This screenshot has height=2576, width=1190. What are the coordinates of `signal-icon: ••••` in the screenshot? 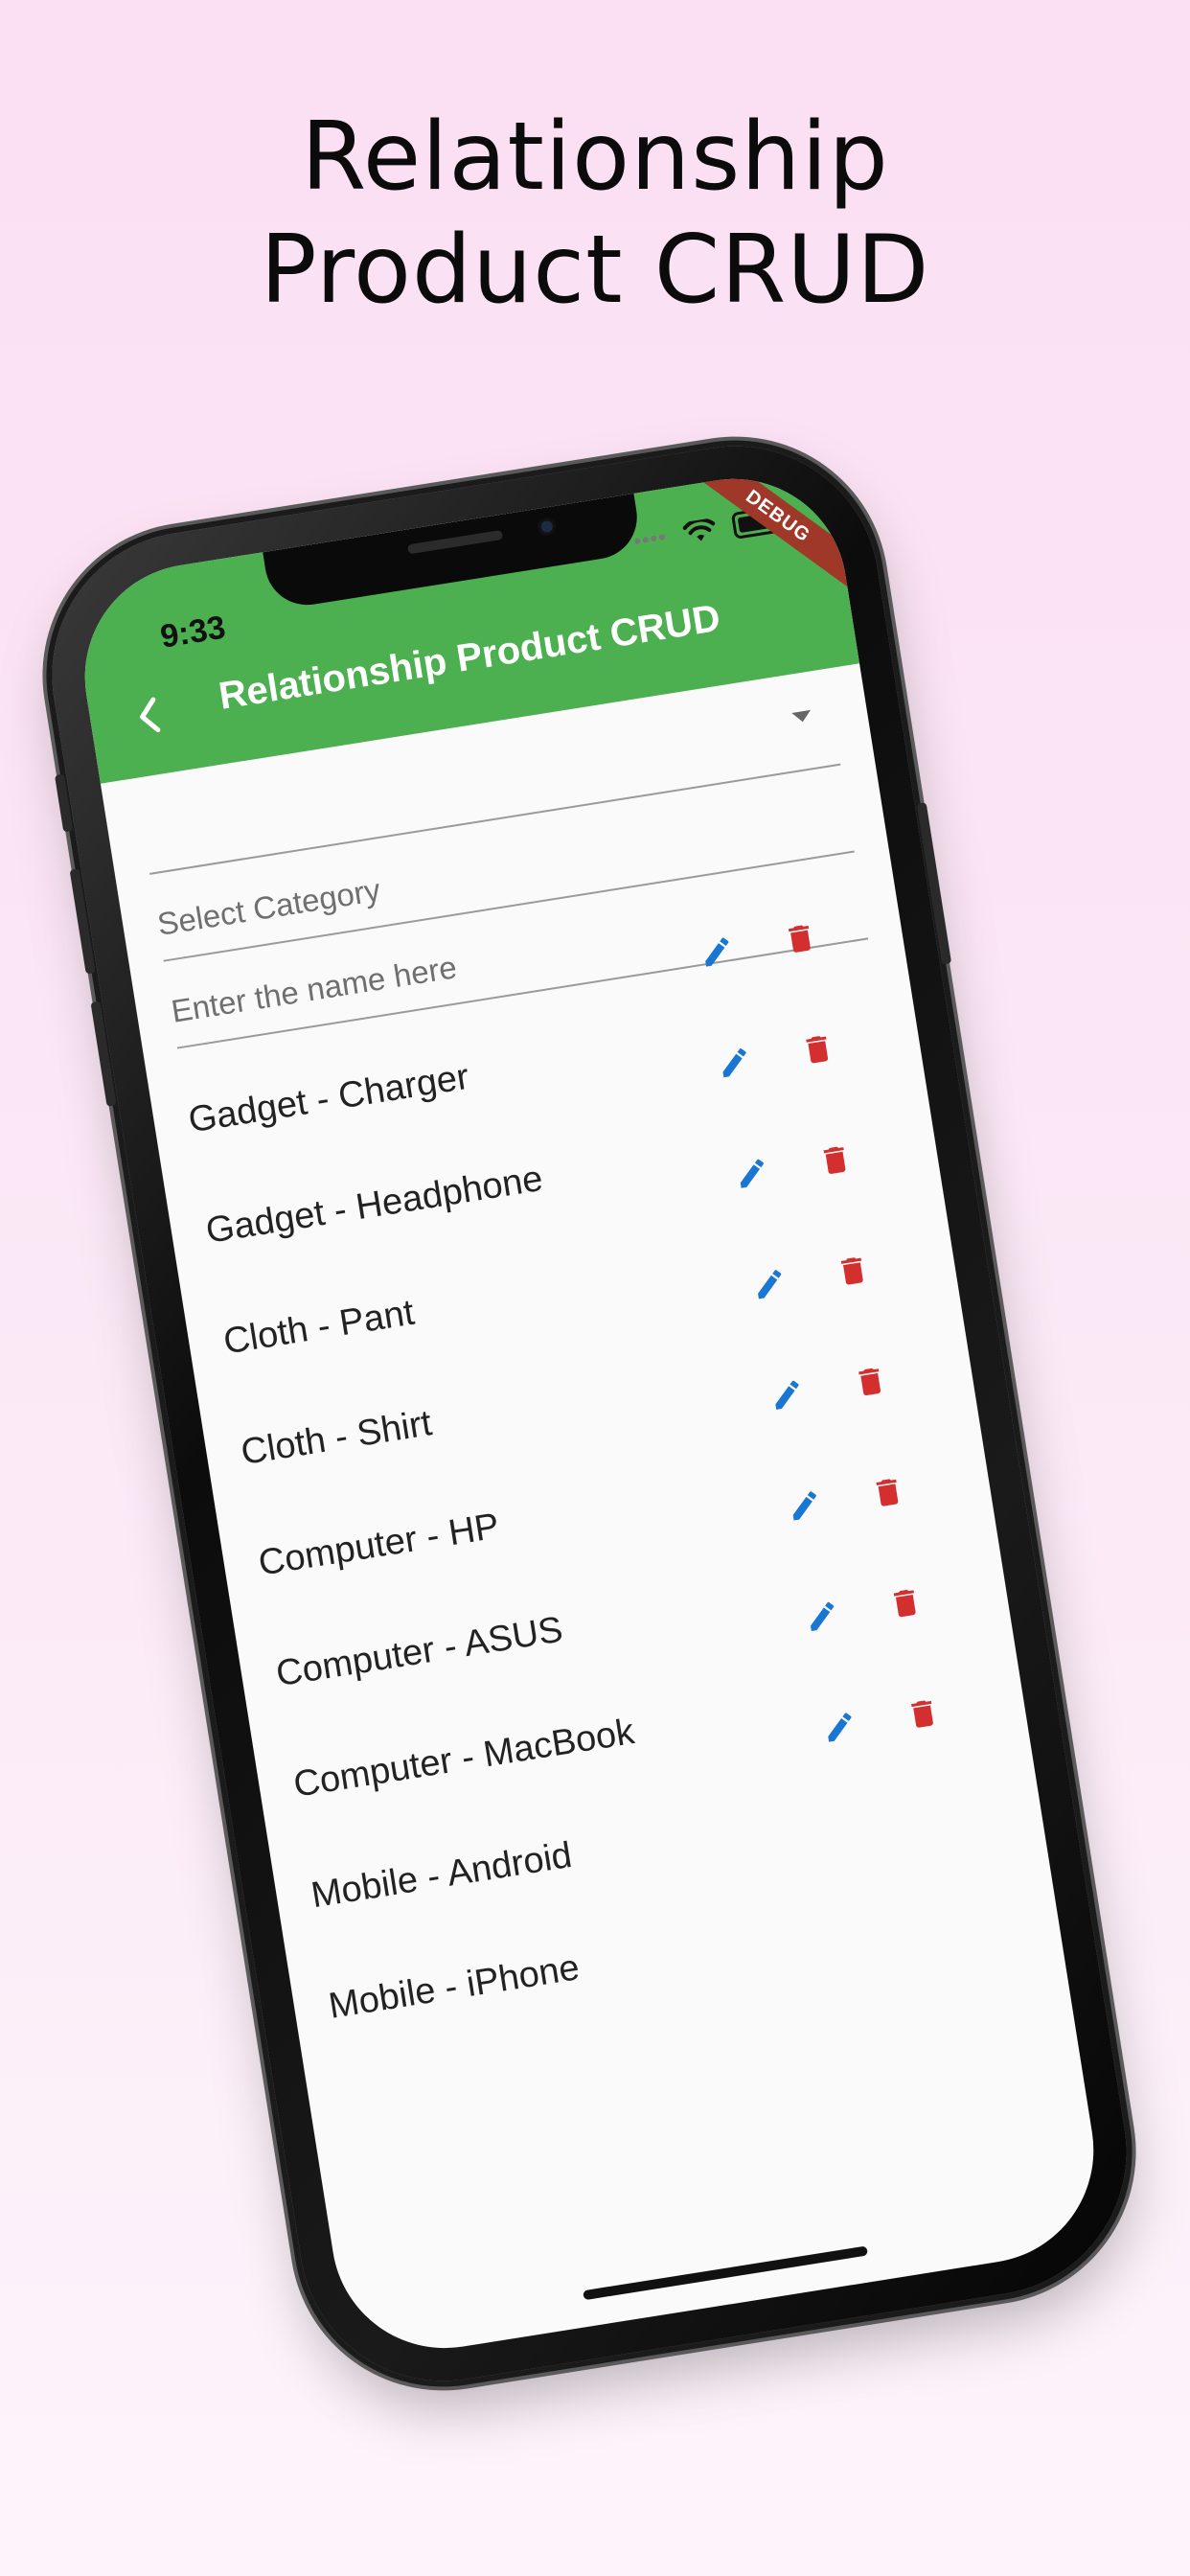 It's located at (650, 539).